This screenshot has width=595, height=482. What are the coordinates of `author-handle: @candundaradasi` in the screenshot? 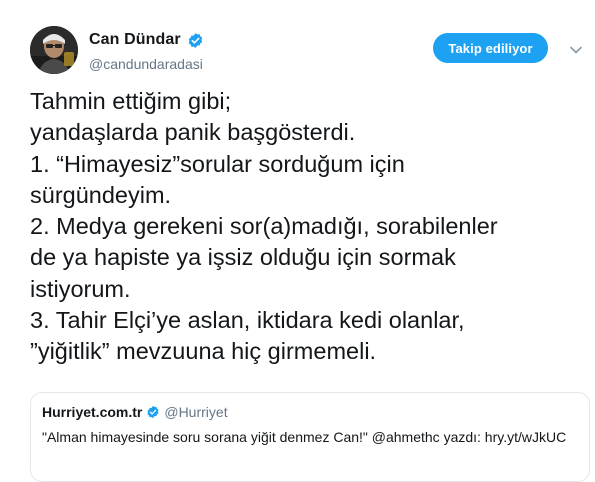 It's located at (146, 64).